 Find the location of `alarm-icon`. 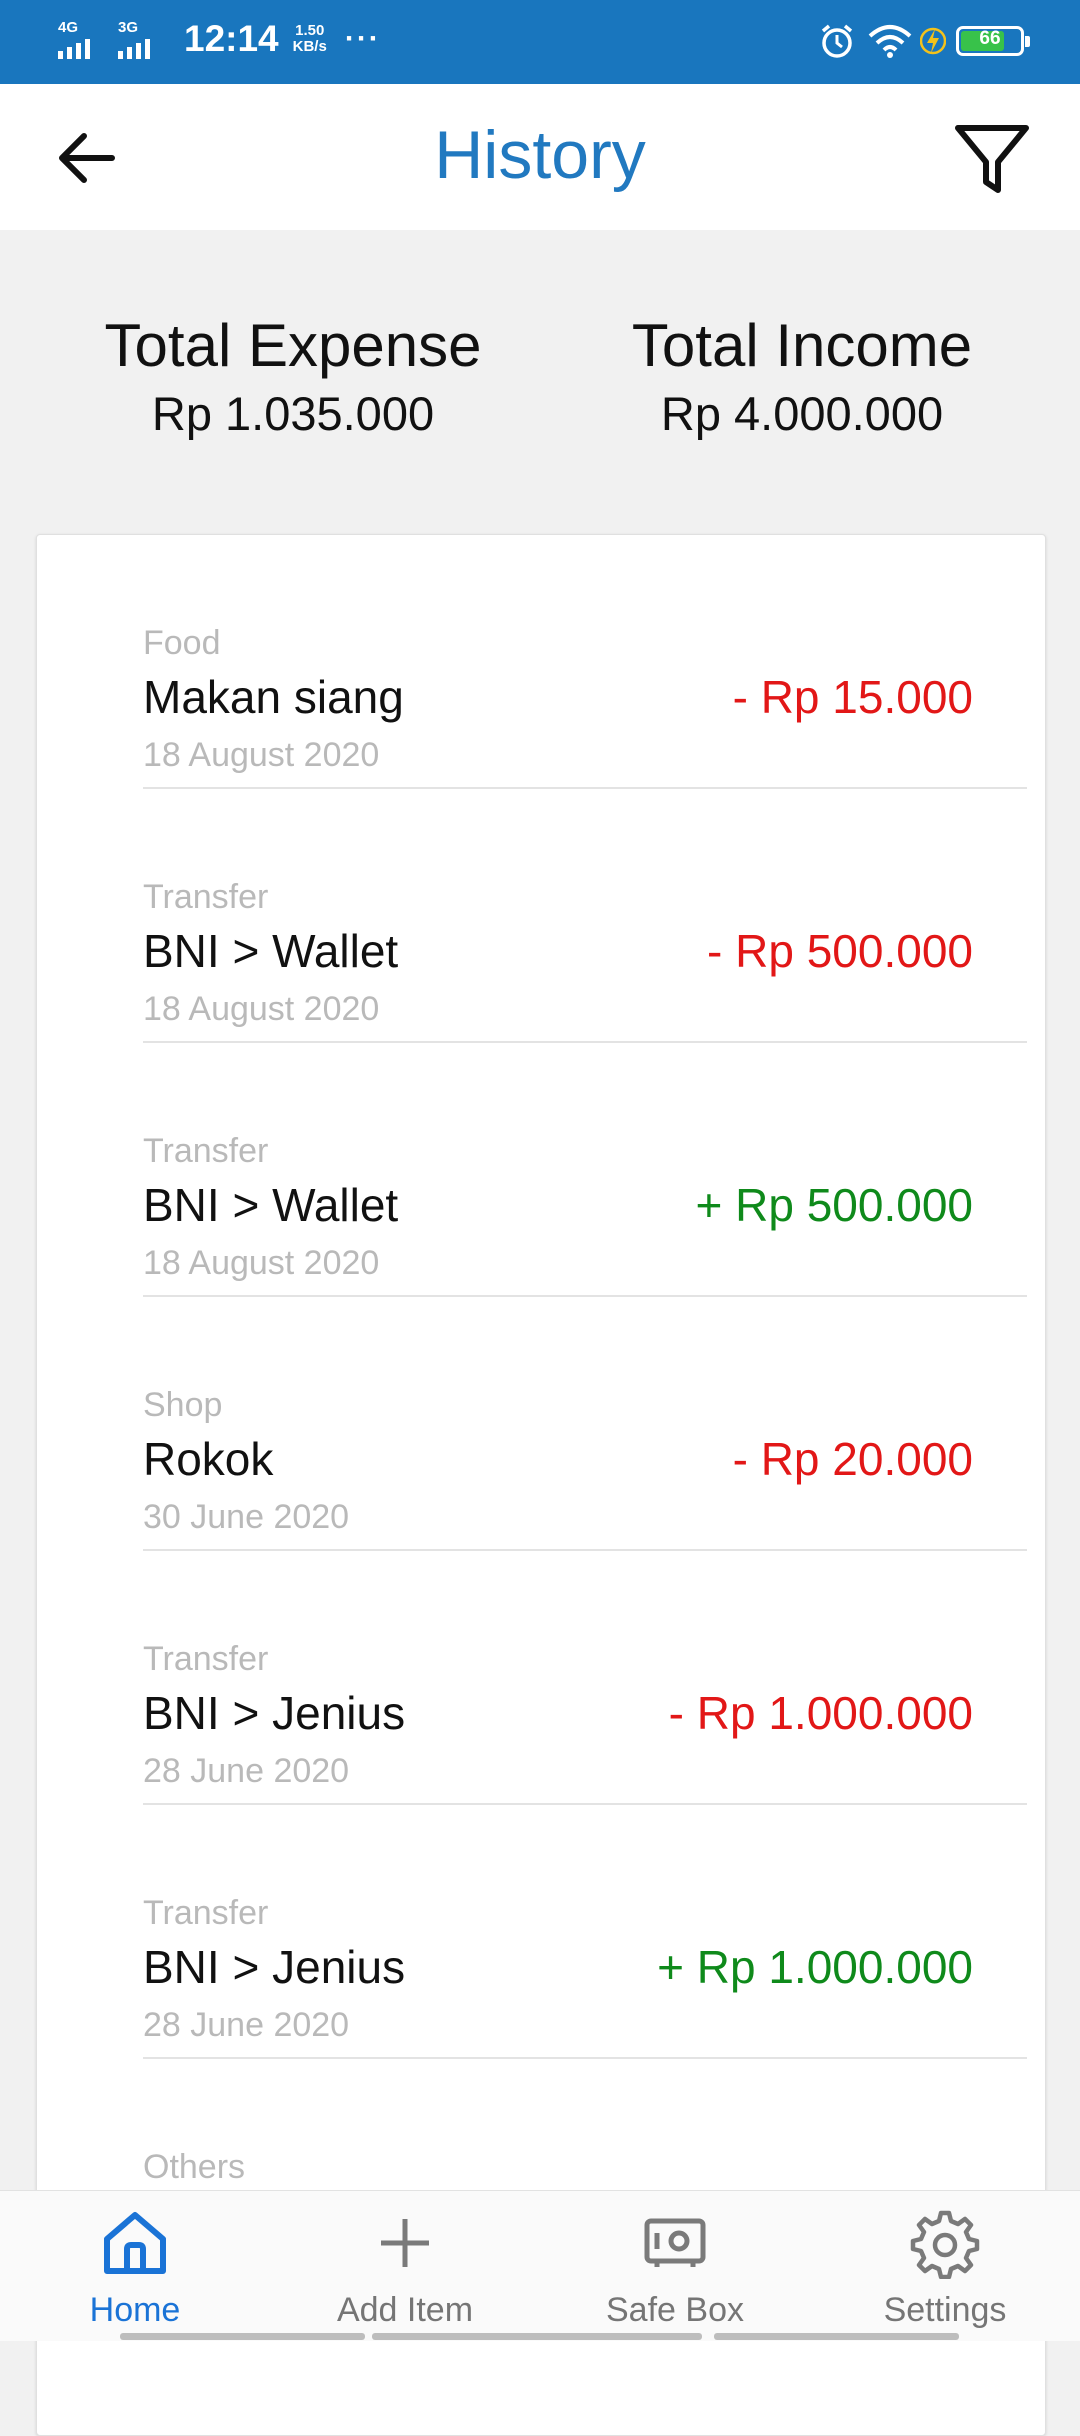

alarm-icon is located at coordinates (837, 41).